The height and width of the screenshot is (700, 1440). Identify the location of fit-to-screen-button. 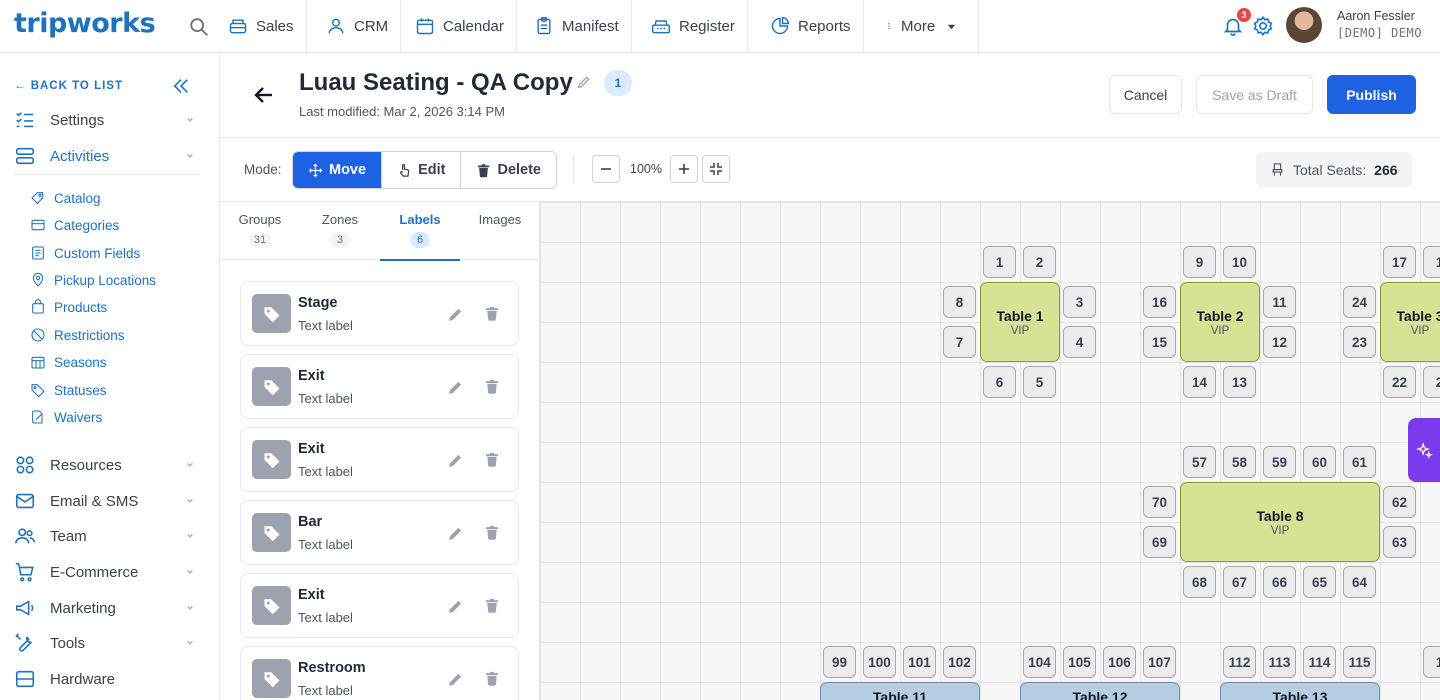
(716, 169).